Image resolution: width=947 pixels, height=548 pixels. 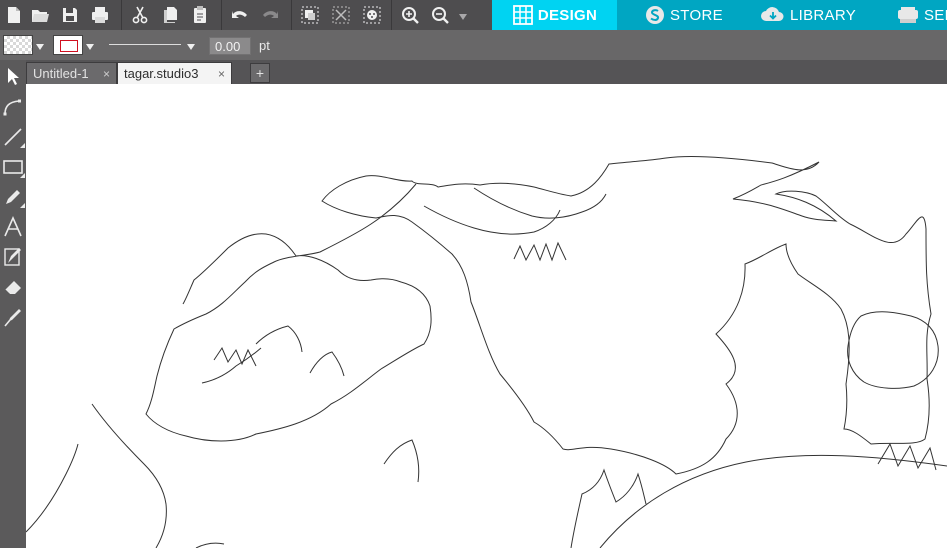 What do you see at coordinates (13, 167) in the screenshot?
I see `rectangle-tool-icon` at bounding box center [13, 167].